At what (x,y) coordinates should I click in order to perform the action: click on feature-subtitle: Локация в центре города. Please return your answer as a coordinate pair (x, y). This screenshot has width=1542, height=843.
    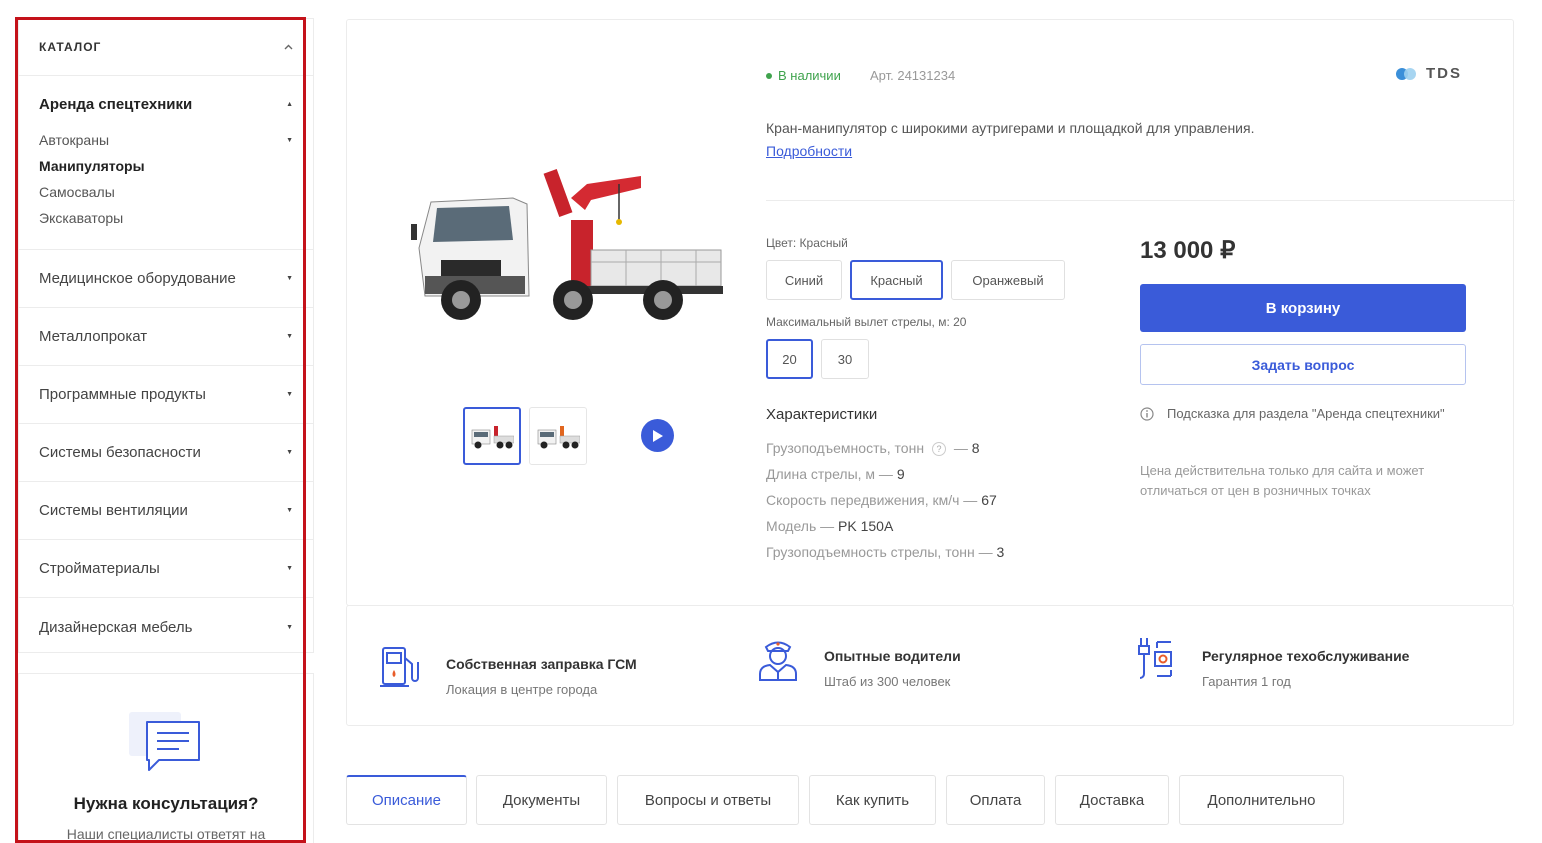
    Looking at the image, I should click on (522, 689).